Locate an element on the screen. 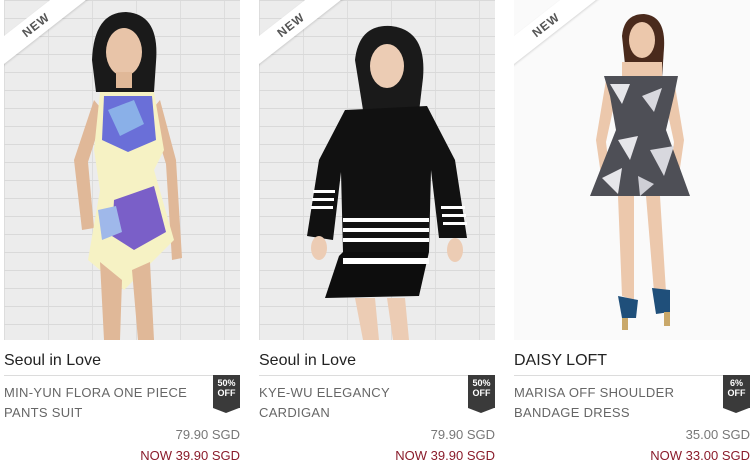 The height and width of the screenshot is (475, 756). product-name-line2: BANDAGE DRESS is located at coordinates (572, 412).